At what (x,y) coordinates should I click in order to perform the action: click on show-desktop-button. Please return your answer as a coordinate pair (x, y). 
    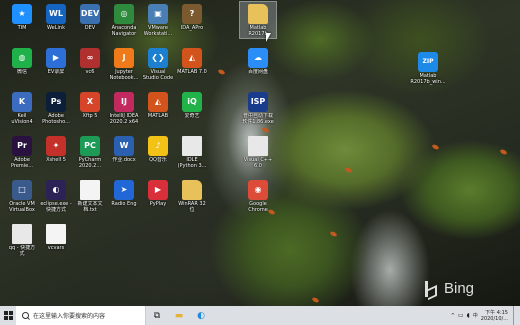
    Looking at the image, I should click on (514, 315).